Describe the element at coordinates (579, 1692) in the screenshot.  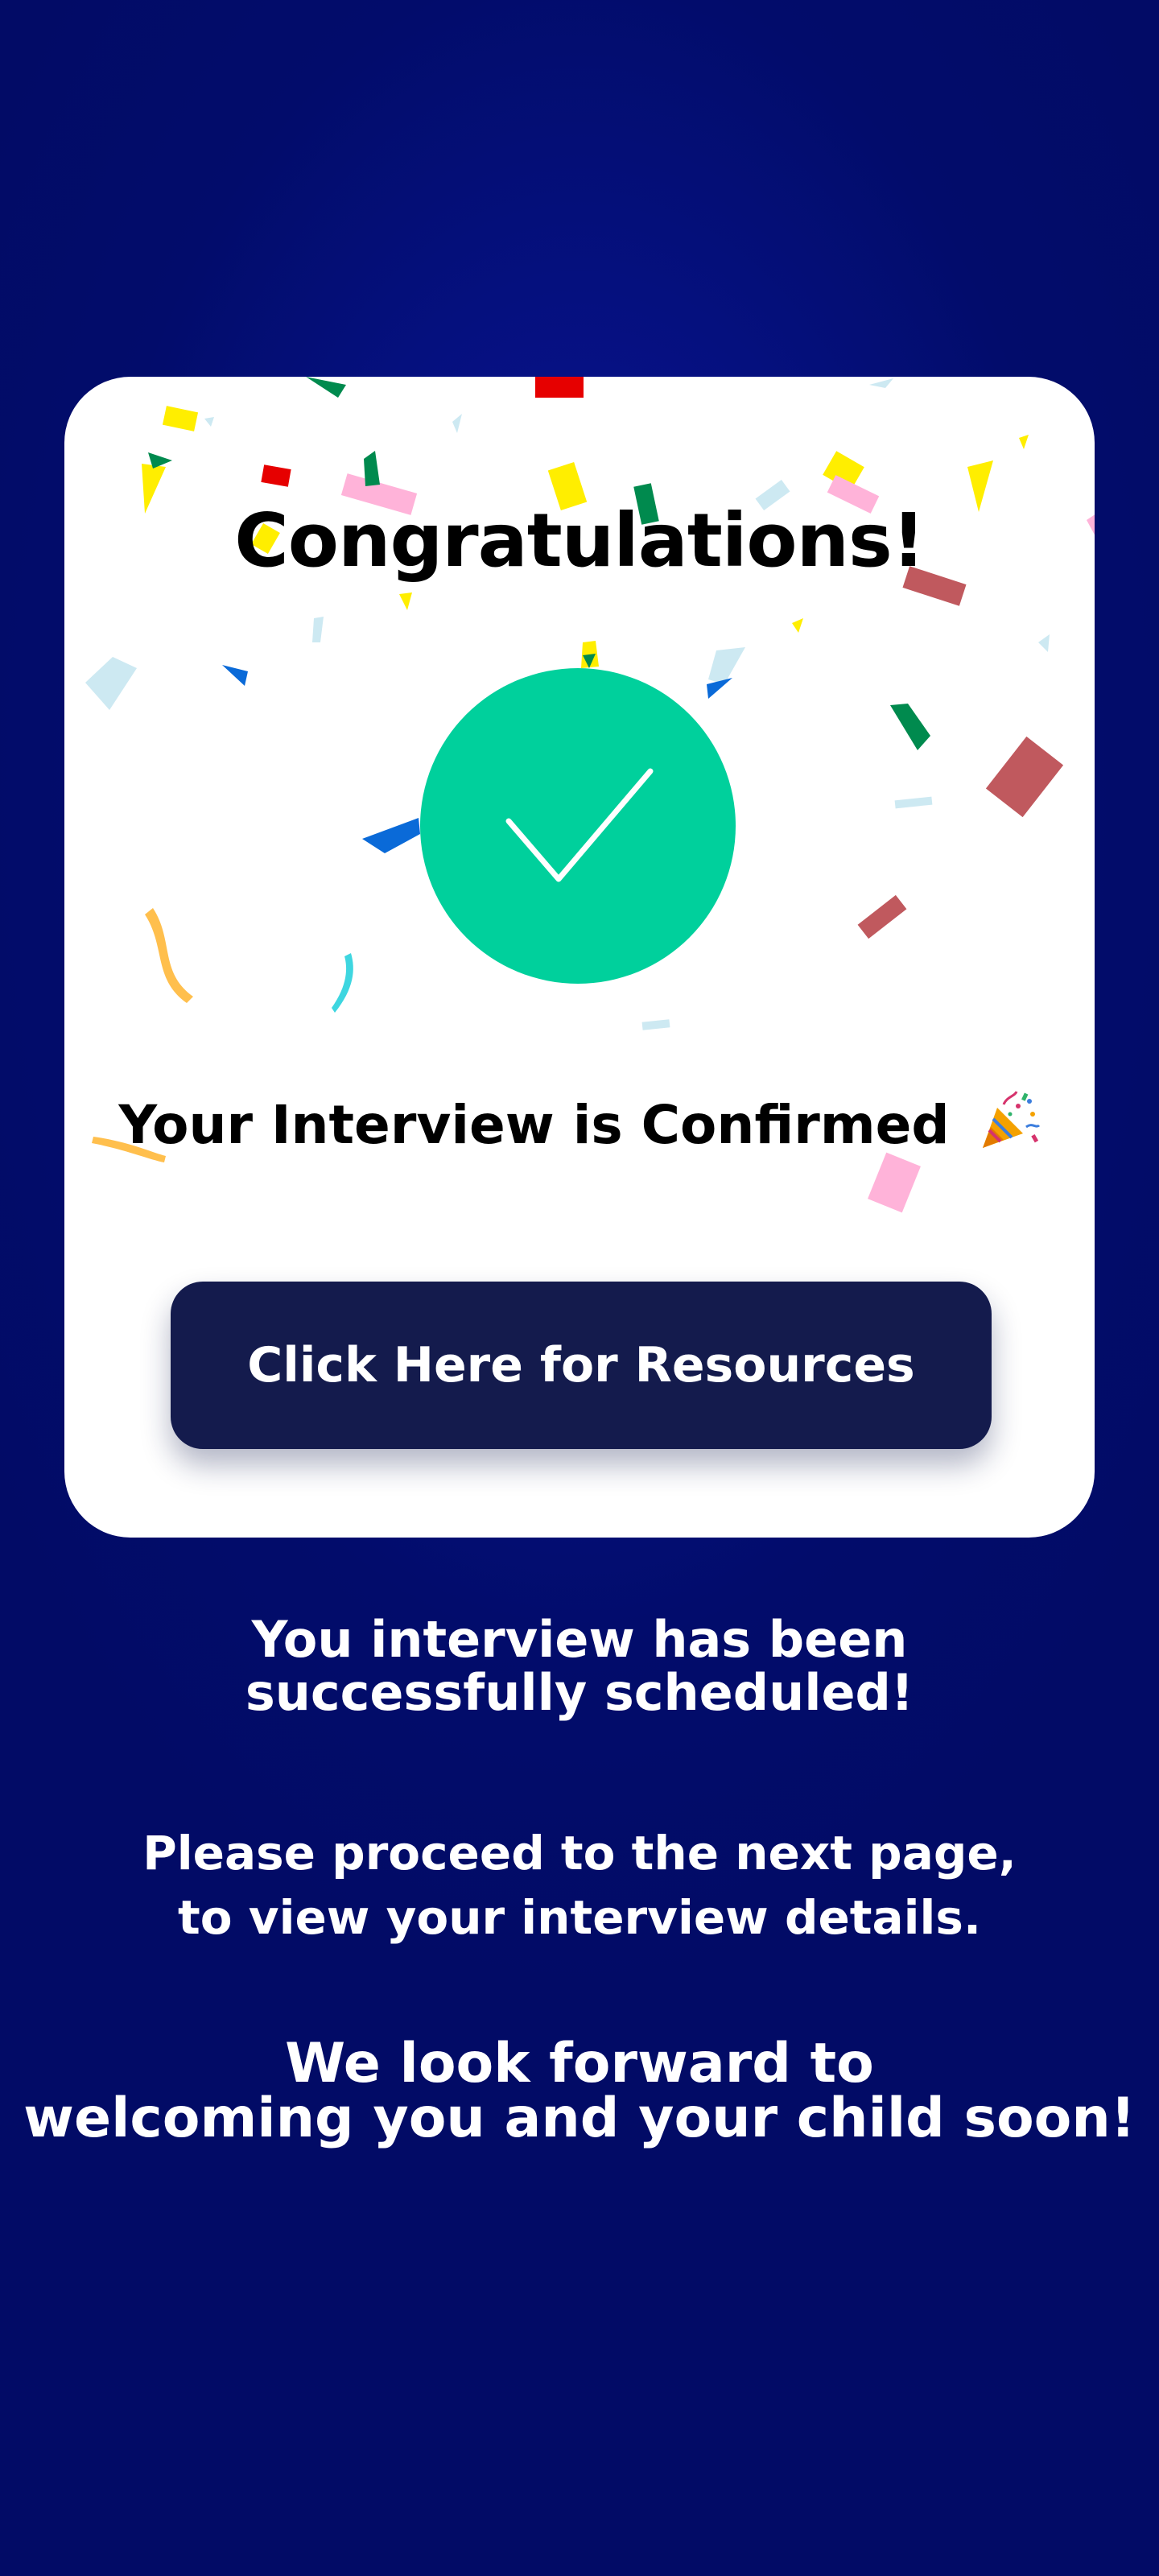
I see `scheduled-message-line-2: successfully scheduled!` at that location.